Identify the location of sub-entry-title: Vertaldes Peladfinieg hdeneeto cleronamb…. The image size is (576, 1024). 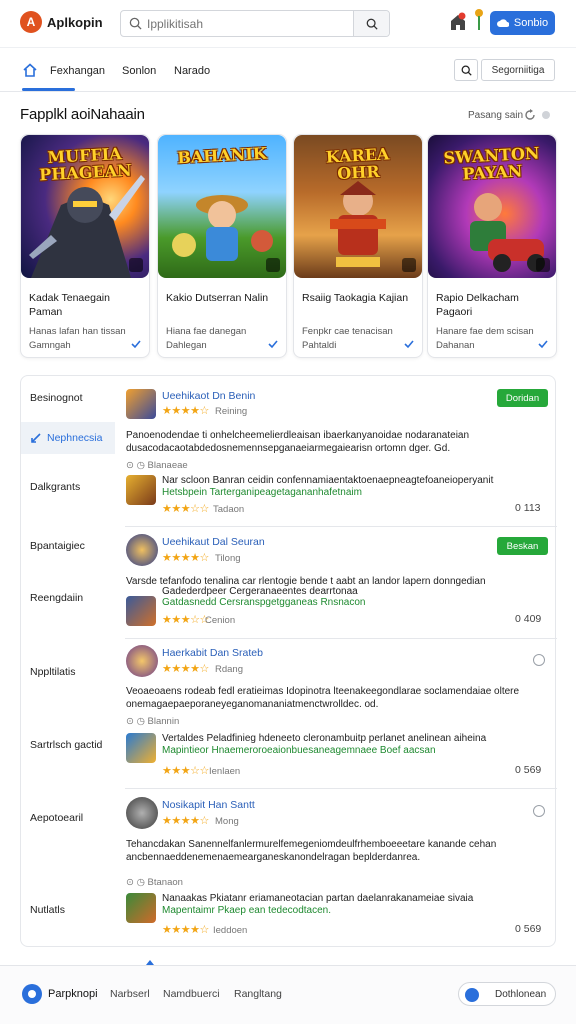
(352, 738).